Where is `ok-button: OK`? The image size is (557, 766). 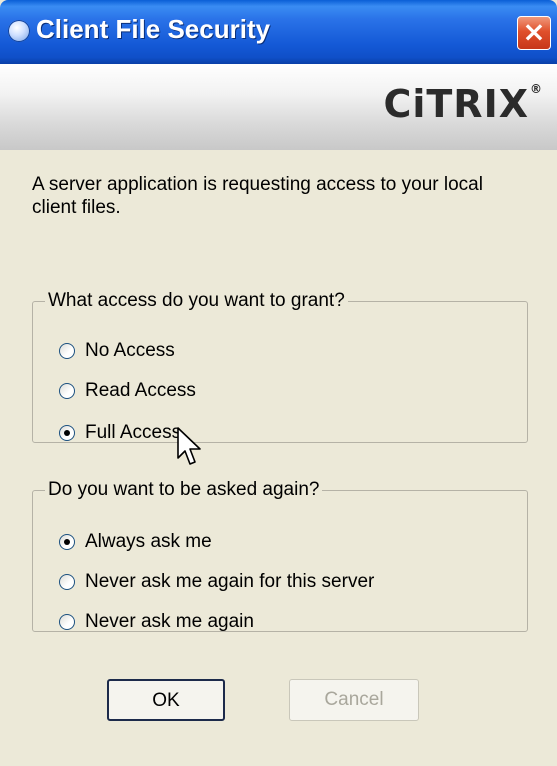 ok-button: OK is located at coordinates (166, 700).